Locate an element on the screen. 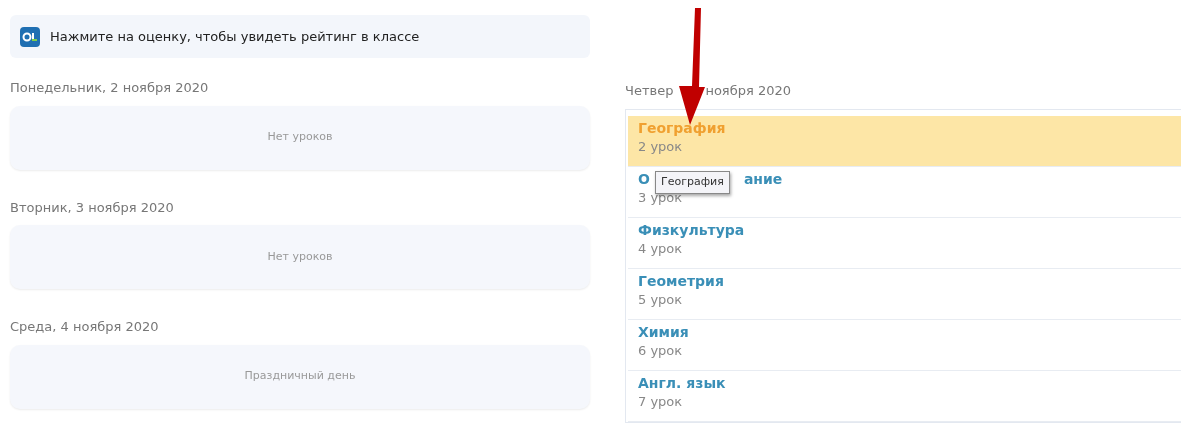 The width and height of the screenshot is (1181, 430). day-date: Понедельник, 2 ноября 2020 is located at coordinates (110, 88).